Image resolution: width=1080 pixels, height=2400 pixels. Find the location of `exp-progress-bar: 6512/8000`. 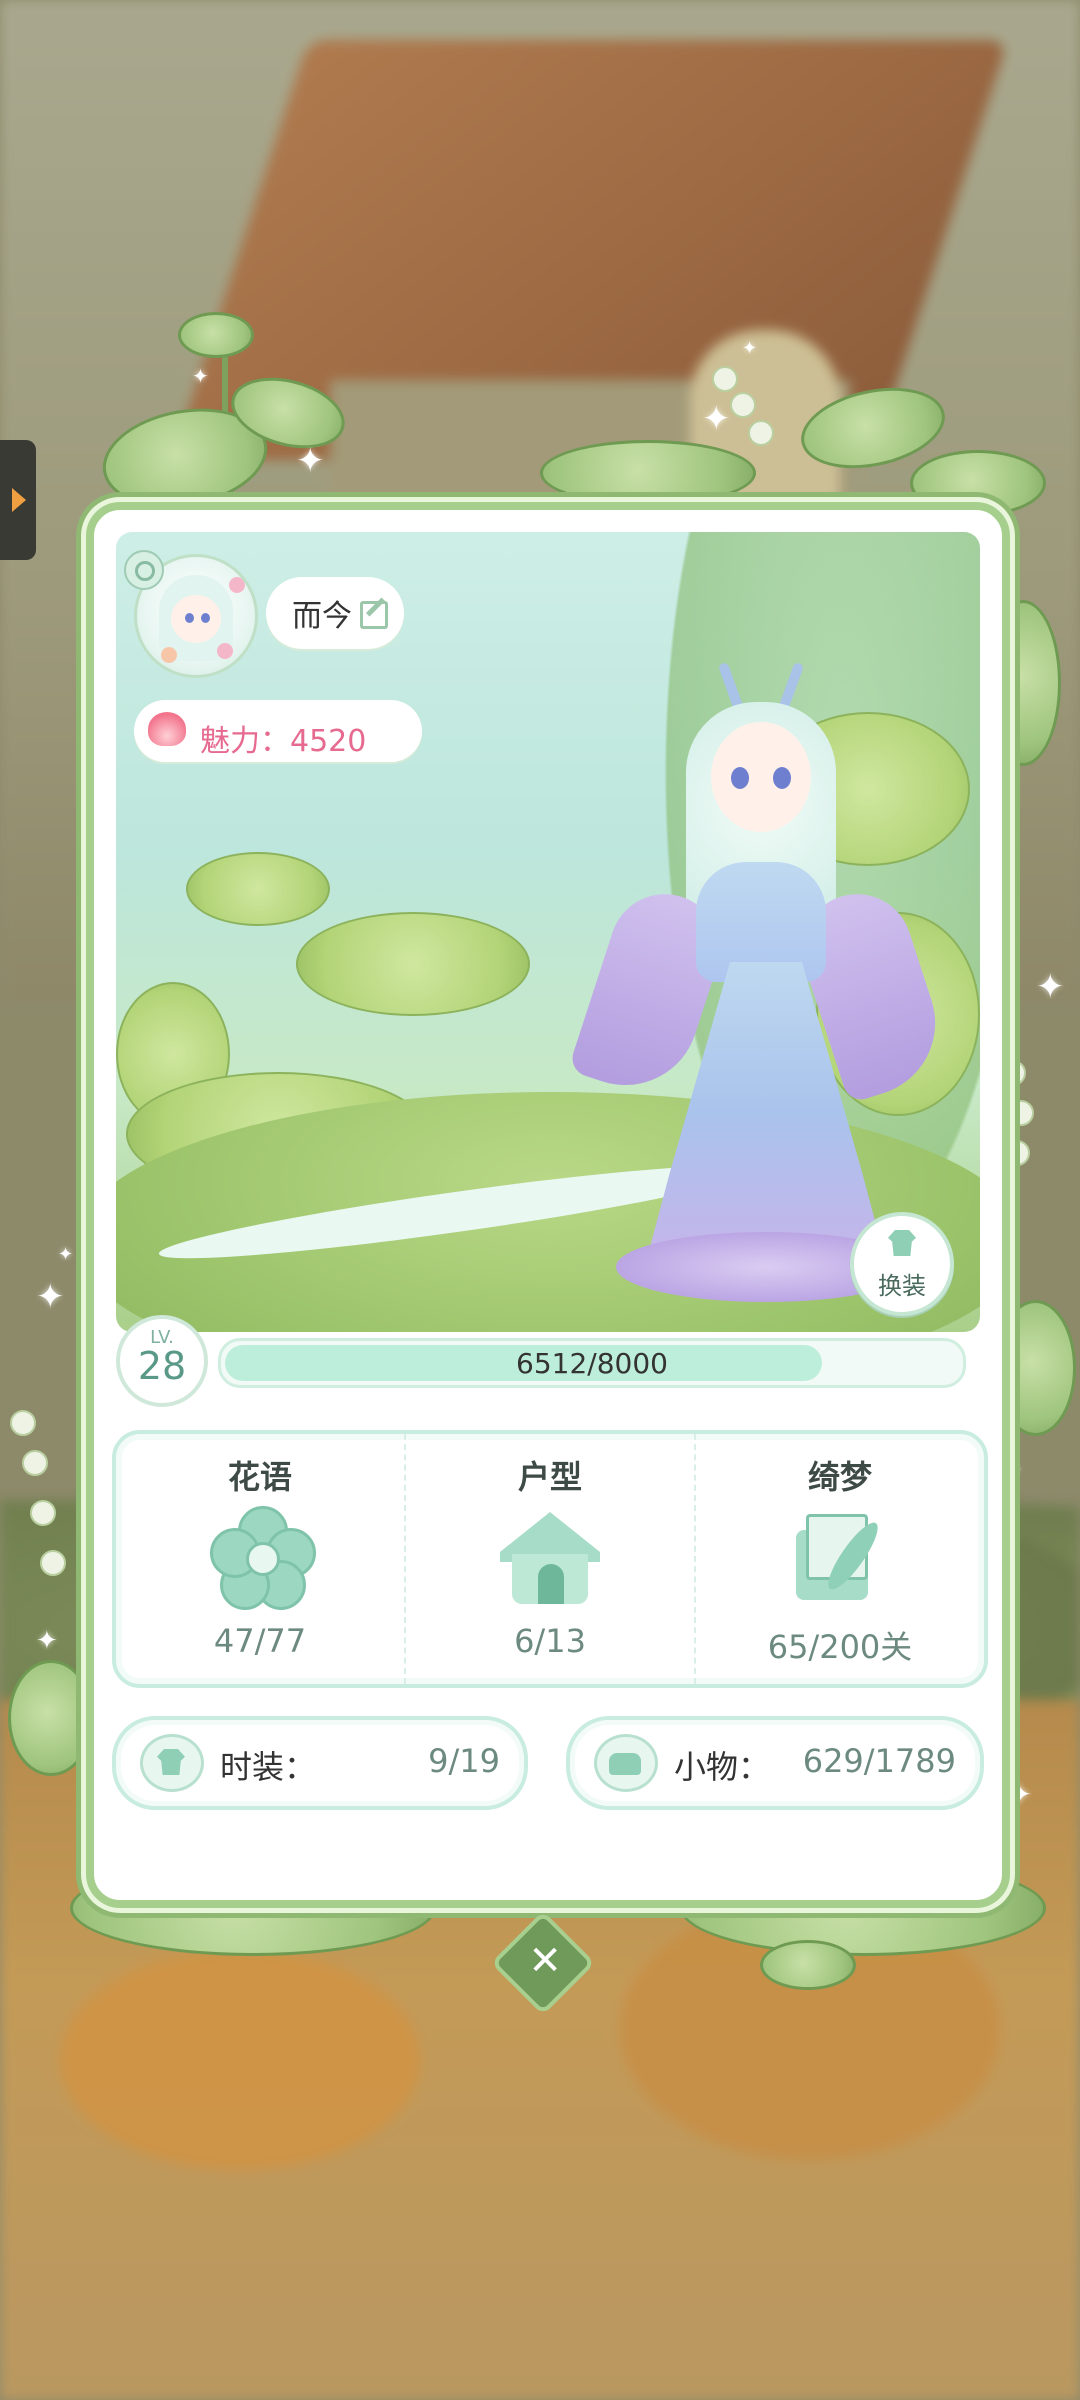

exp-progress-bar: 6512/8000 is located at coordinates (592, 1363).